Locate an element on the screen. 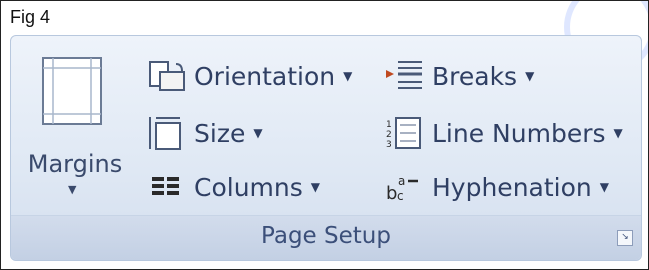 Image resolution: width=649 pixels, height=270 pixels. breaks-button: Breaks ▼ is located at coordinates (459, 76).